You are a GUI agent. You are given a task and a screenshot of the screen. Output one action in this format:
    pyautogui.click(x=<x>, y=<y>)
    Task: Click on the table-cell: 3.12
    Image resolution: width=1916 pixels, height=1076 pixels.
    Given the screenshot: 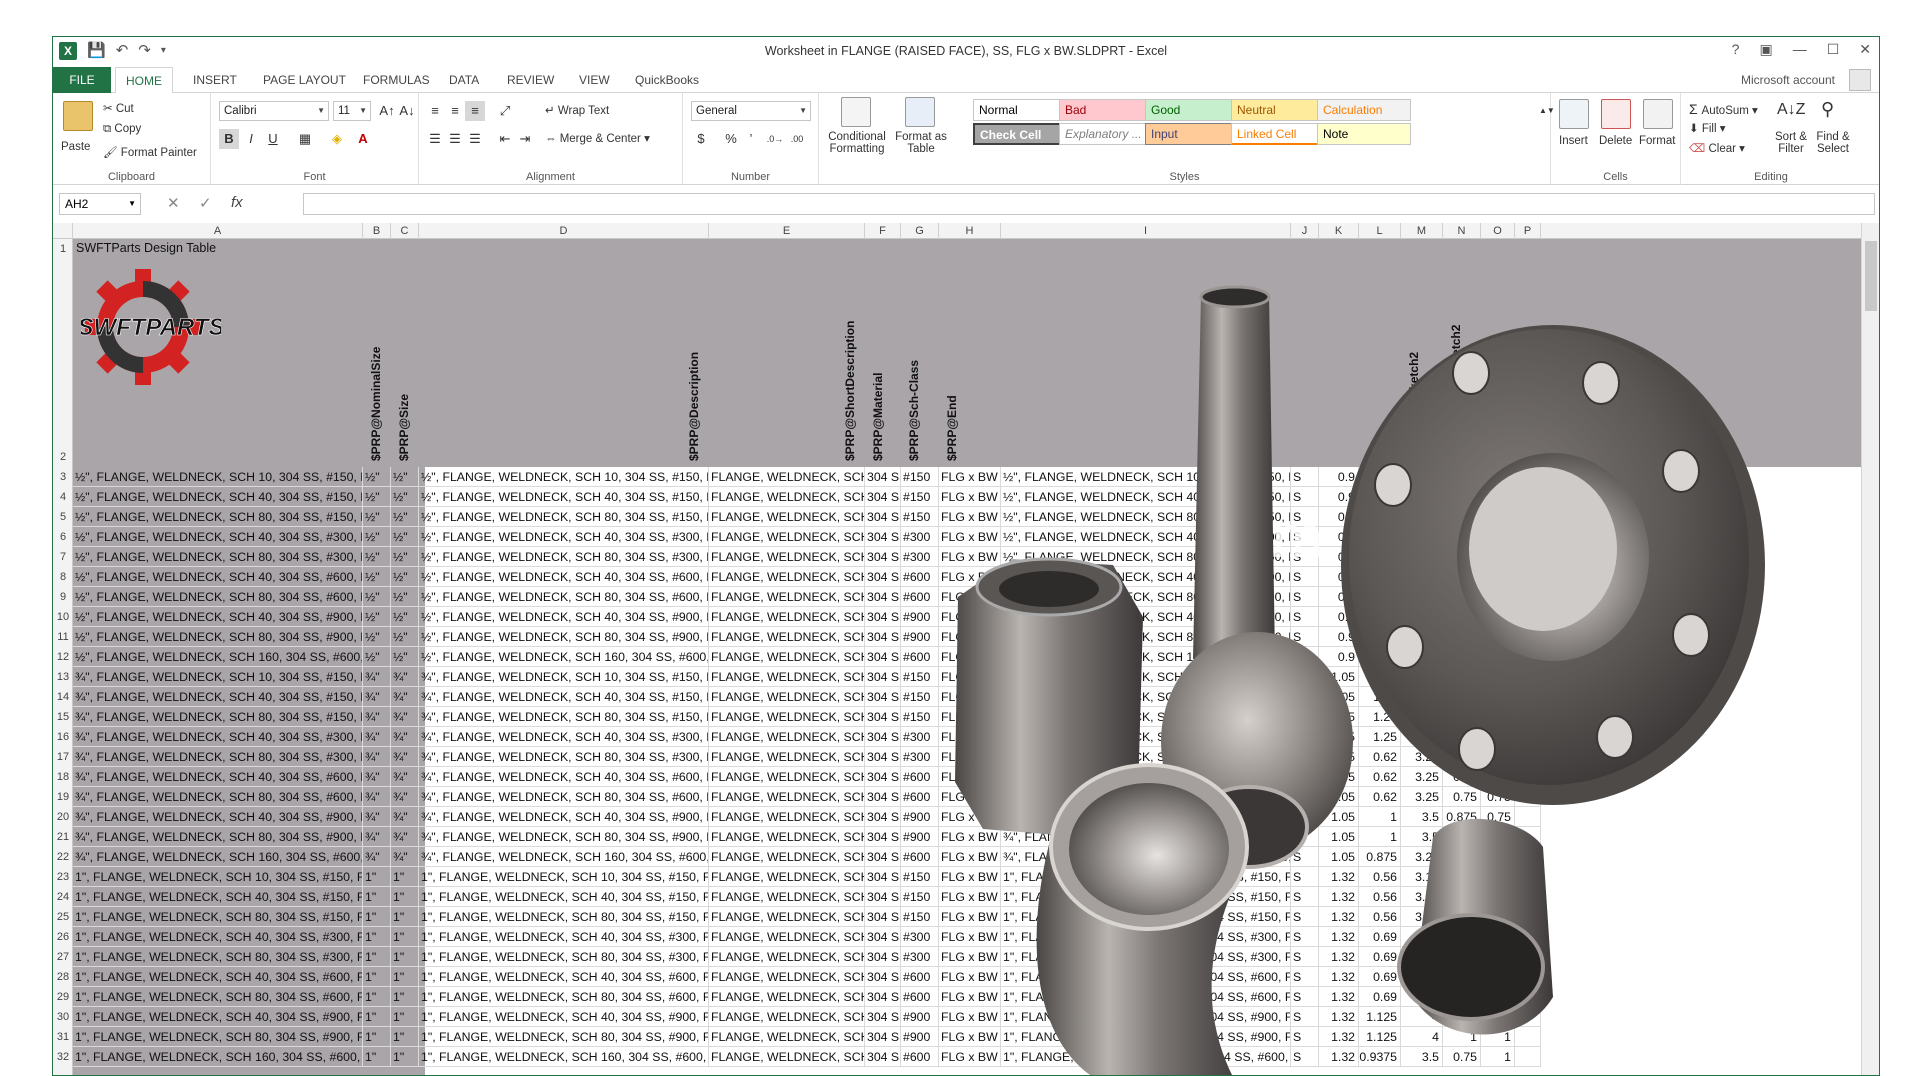 What is the action you would take?
    pyautogui.click(x=1422, y=877)
    